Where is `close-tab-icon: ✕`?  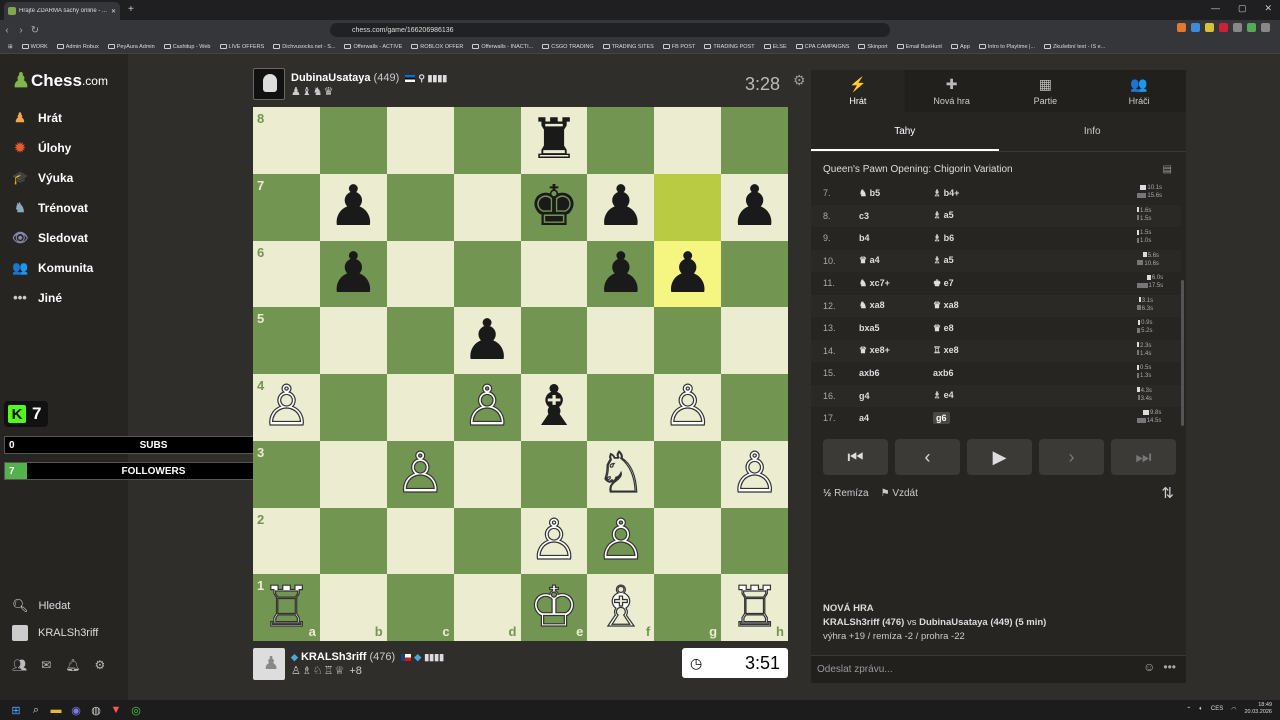 close-tab-icon: ✕ is located at coordinates (113, 11).